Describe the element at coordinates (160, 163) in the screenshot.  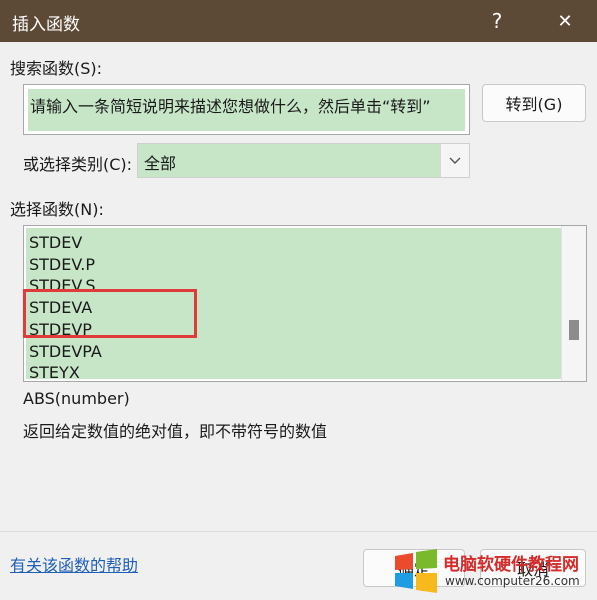
I see `category-selected-value: 全部` at that location.